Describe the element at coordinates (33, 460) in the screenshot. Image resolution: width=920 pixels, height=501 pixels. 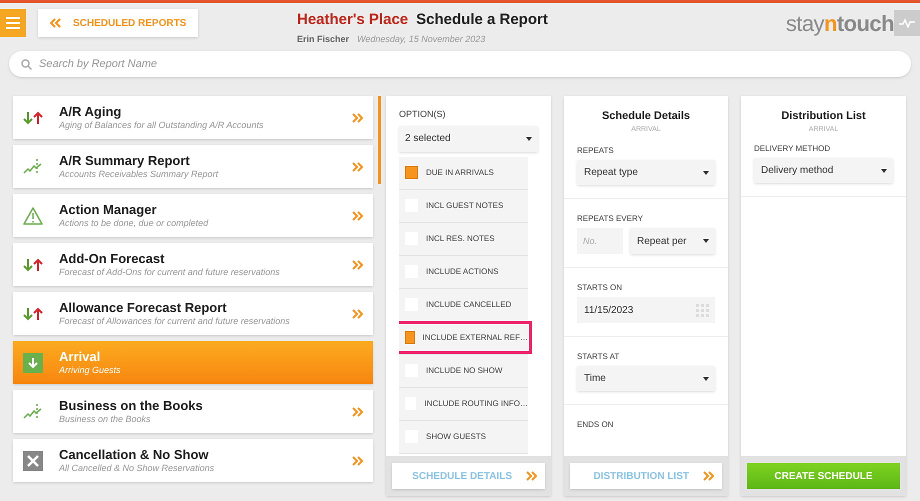
I see `close-icon` at that location.